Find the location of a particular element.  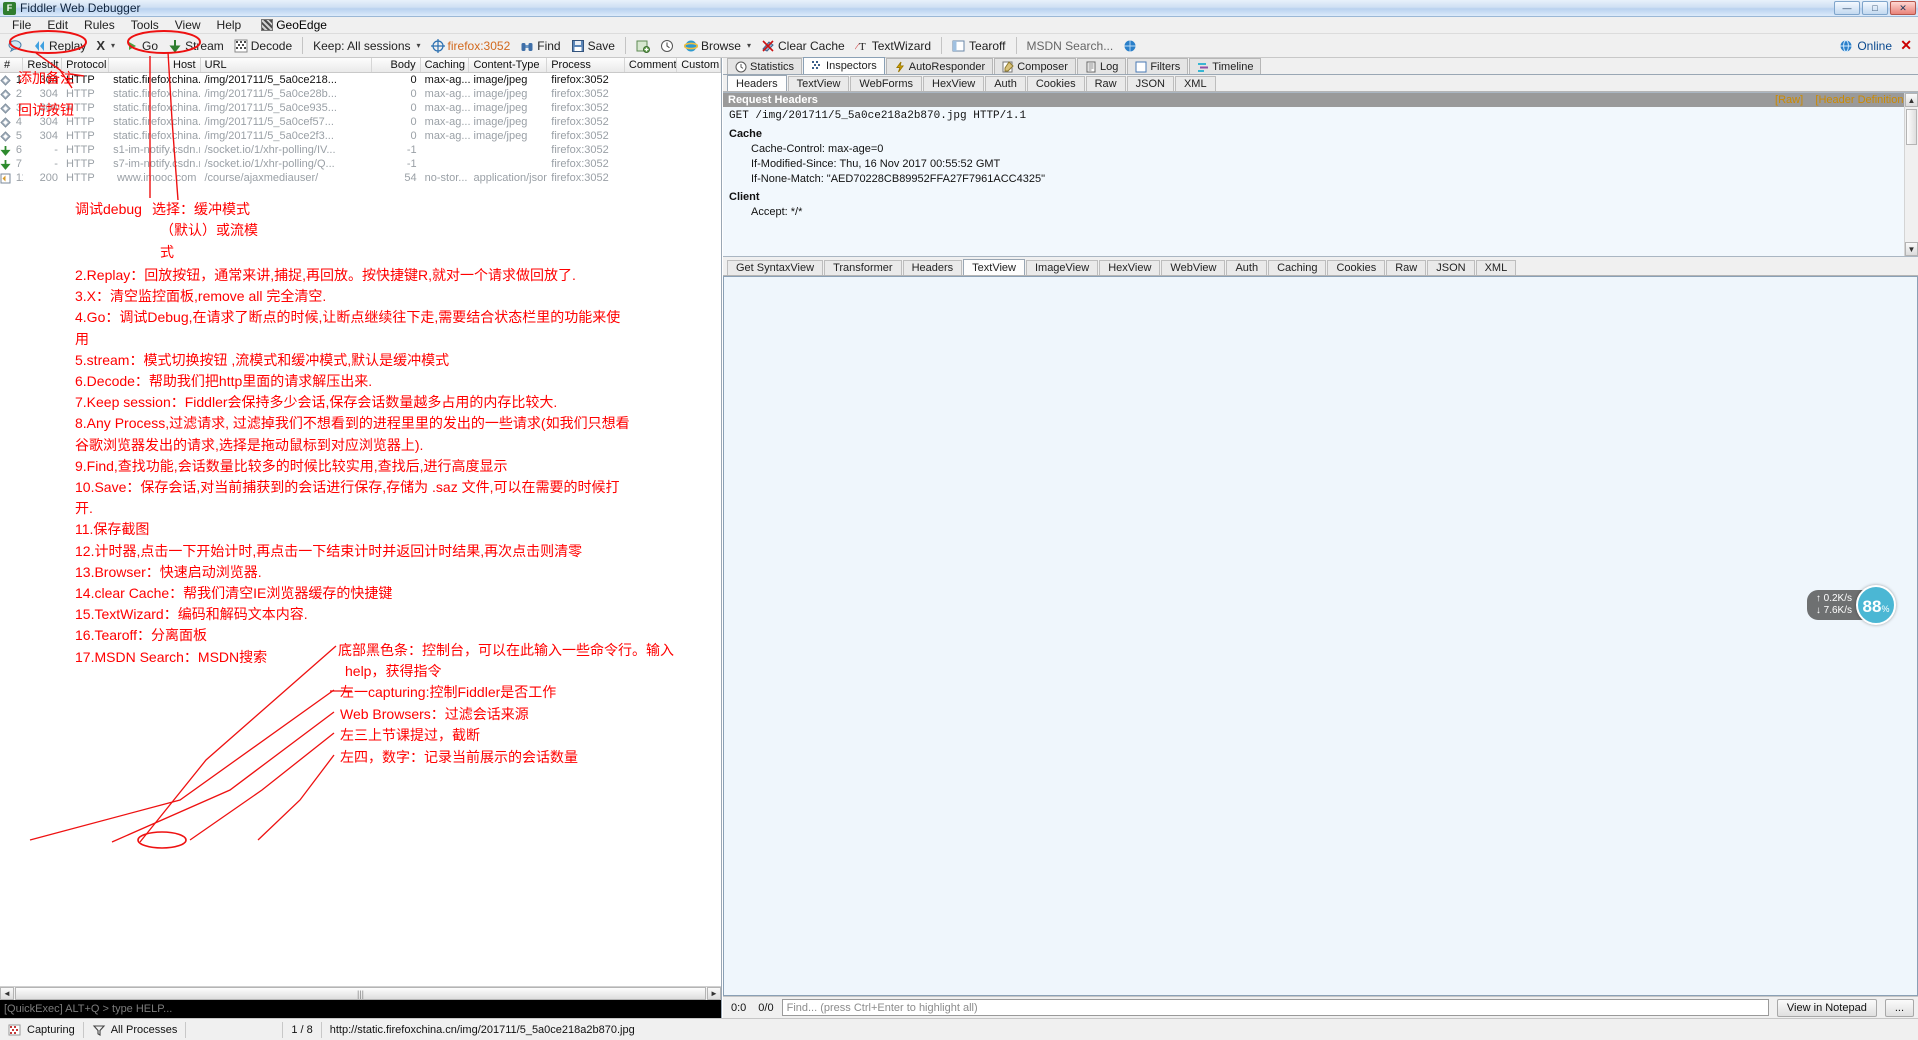

request-tab-hexview: HexView is located at coordinates (954, 83).